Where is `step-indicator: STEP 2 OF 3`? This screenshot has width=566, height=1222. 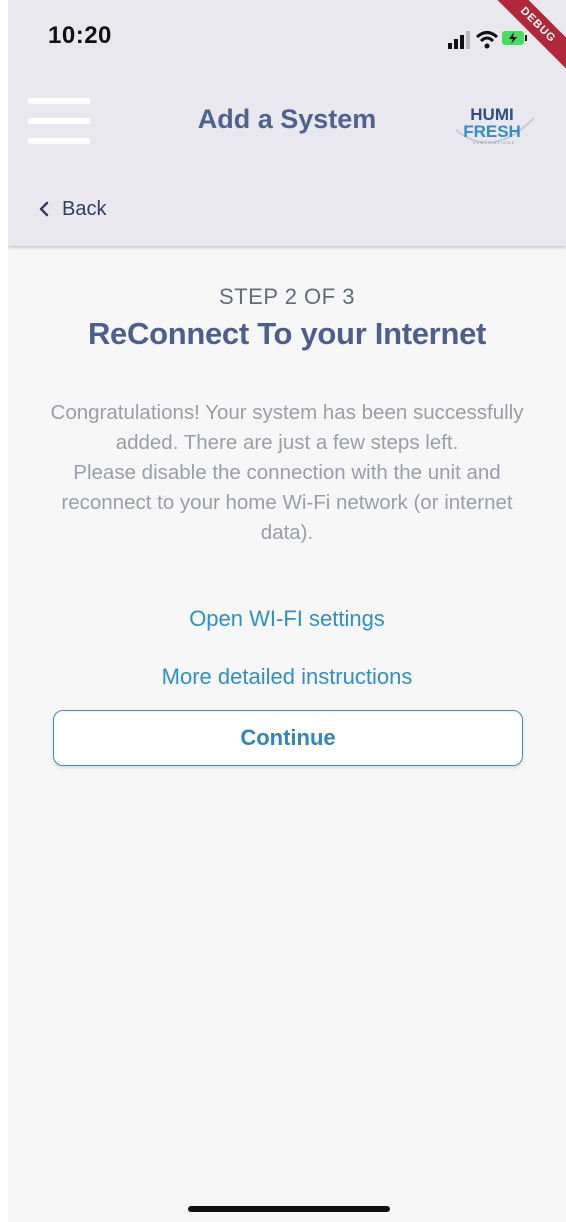 step-indicator: STEP 2 OF 3 is located at coordinates (287, 296).